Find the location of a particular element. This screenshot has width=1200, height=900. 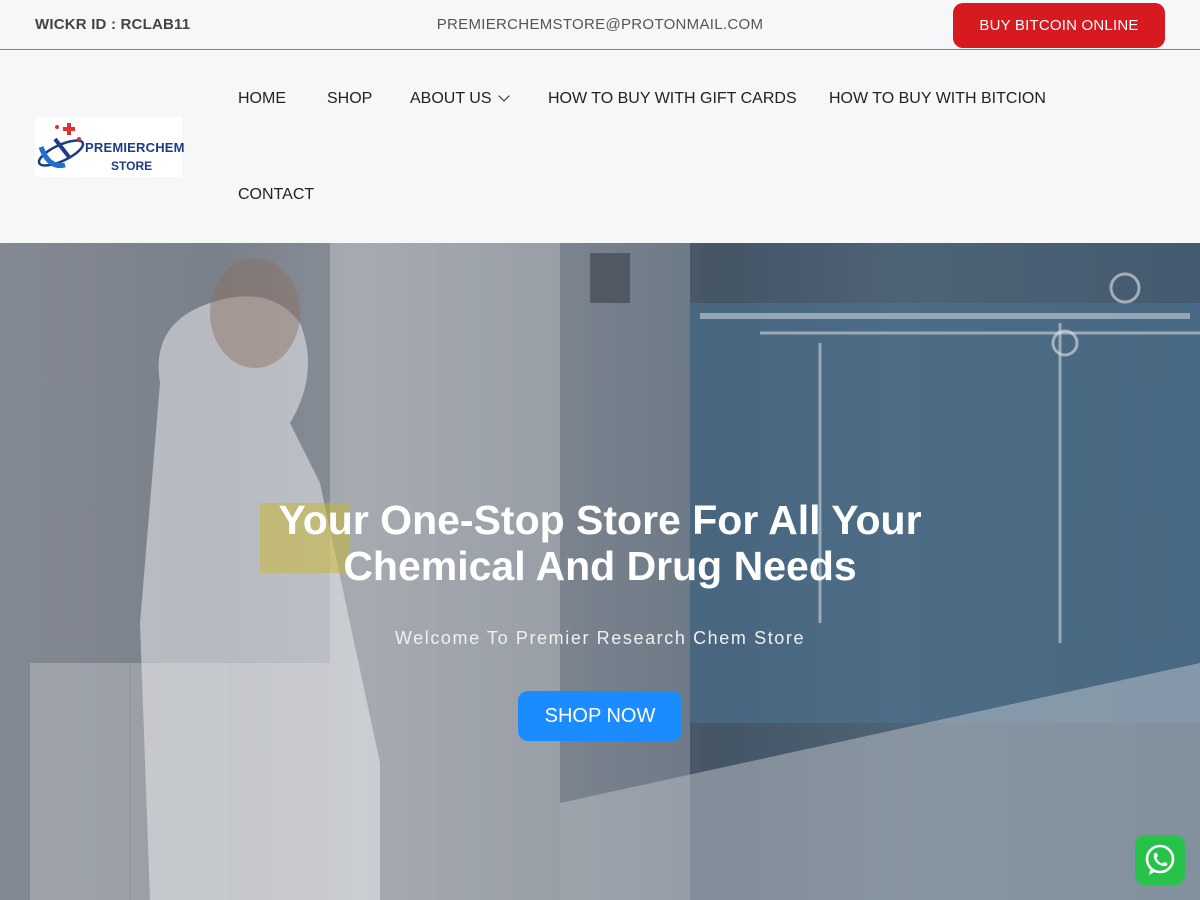

logo-subtext: STORE is located at coordinates (132, 166).